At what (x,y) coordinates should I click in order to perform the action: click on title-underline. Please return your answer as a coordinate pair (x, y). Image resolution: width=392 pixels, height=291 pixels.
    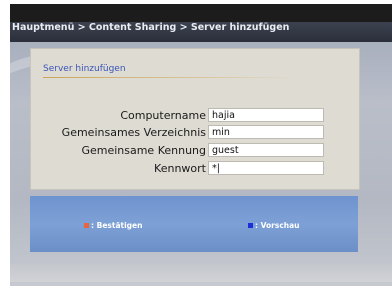
    Looking at the image, I should click on (170, 77).